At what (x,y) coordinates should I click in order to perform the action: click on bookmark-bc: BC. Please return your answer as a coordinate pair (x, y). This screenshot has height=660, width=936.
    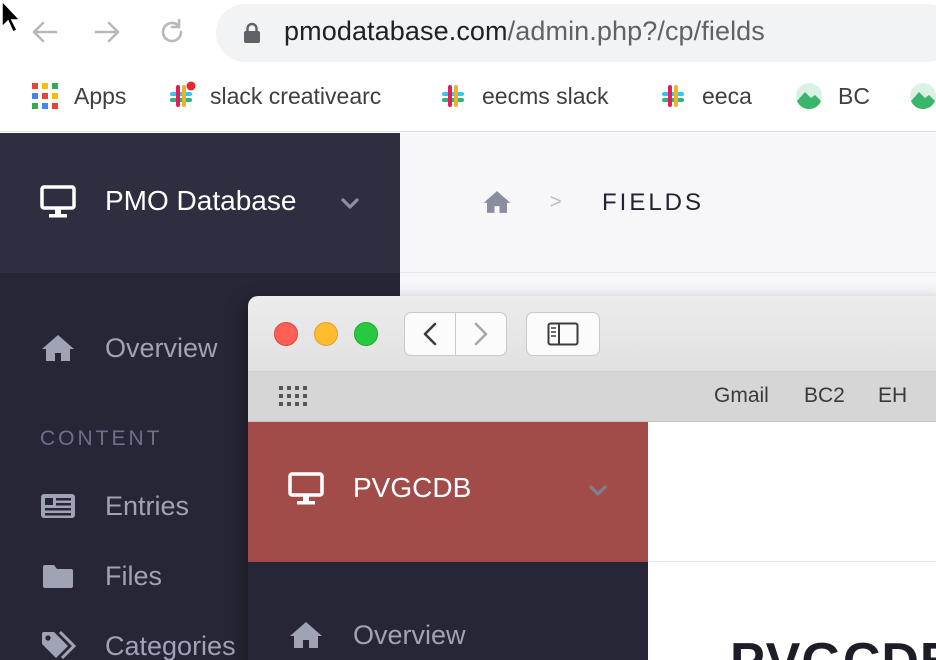
    Looking at the image, I should click on (832, 96).